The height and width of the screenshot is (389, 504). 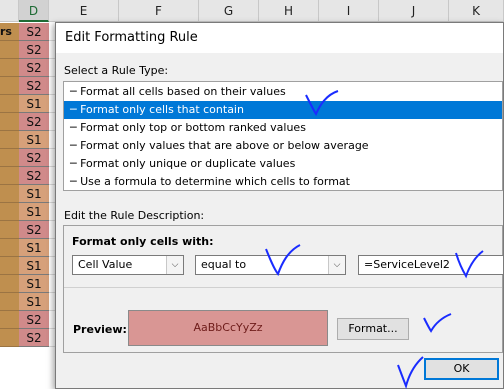 I want to click on column-header-e: E, so click(x=84, y=11).